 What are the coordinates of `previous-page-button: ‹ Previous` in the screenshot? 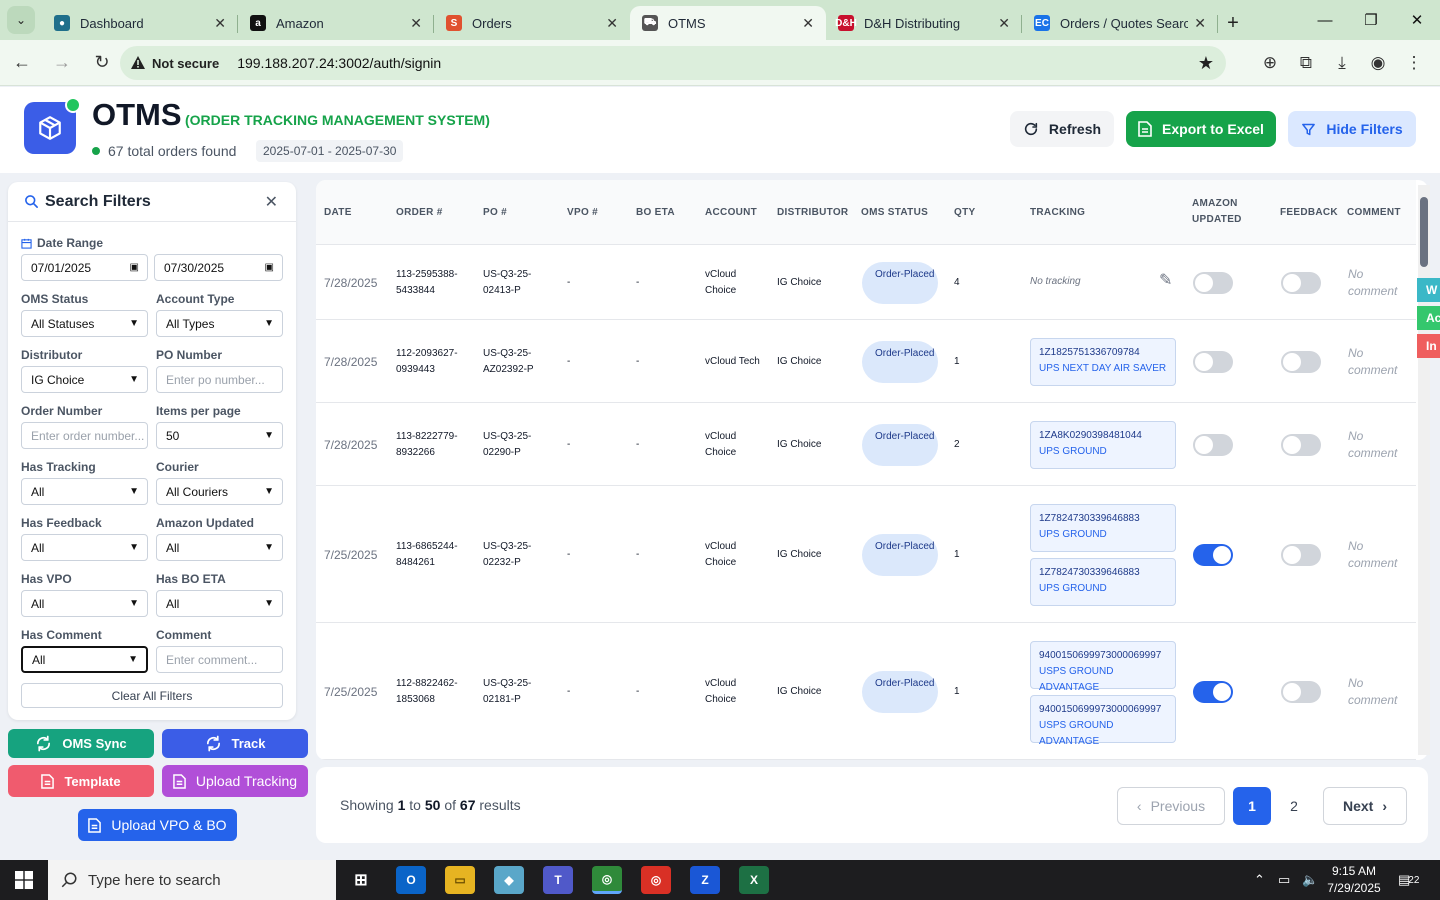 It's located at (1171, 806).